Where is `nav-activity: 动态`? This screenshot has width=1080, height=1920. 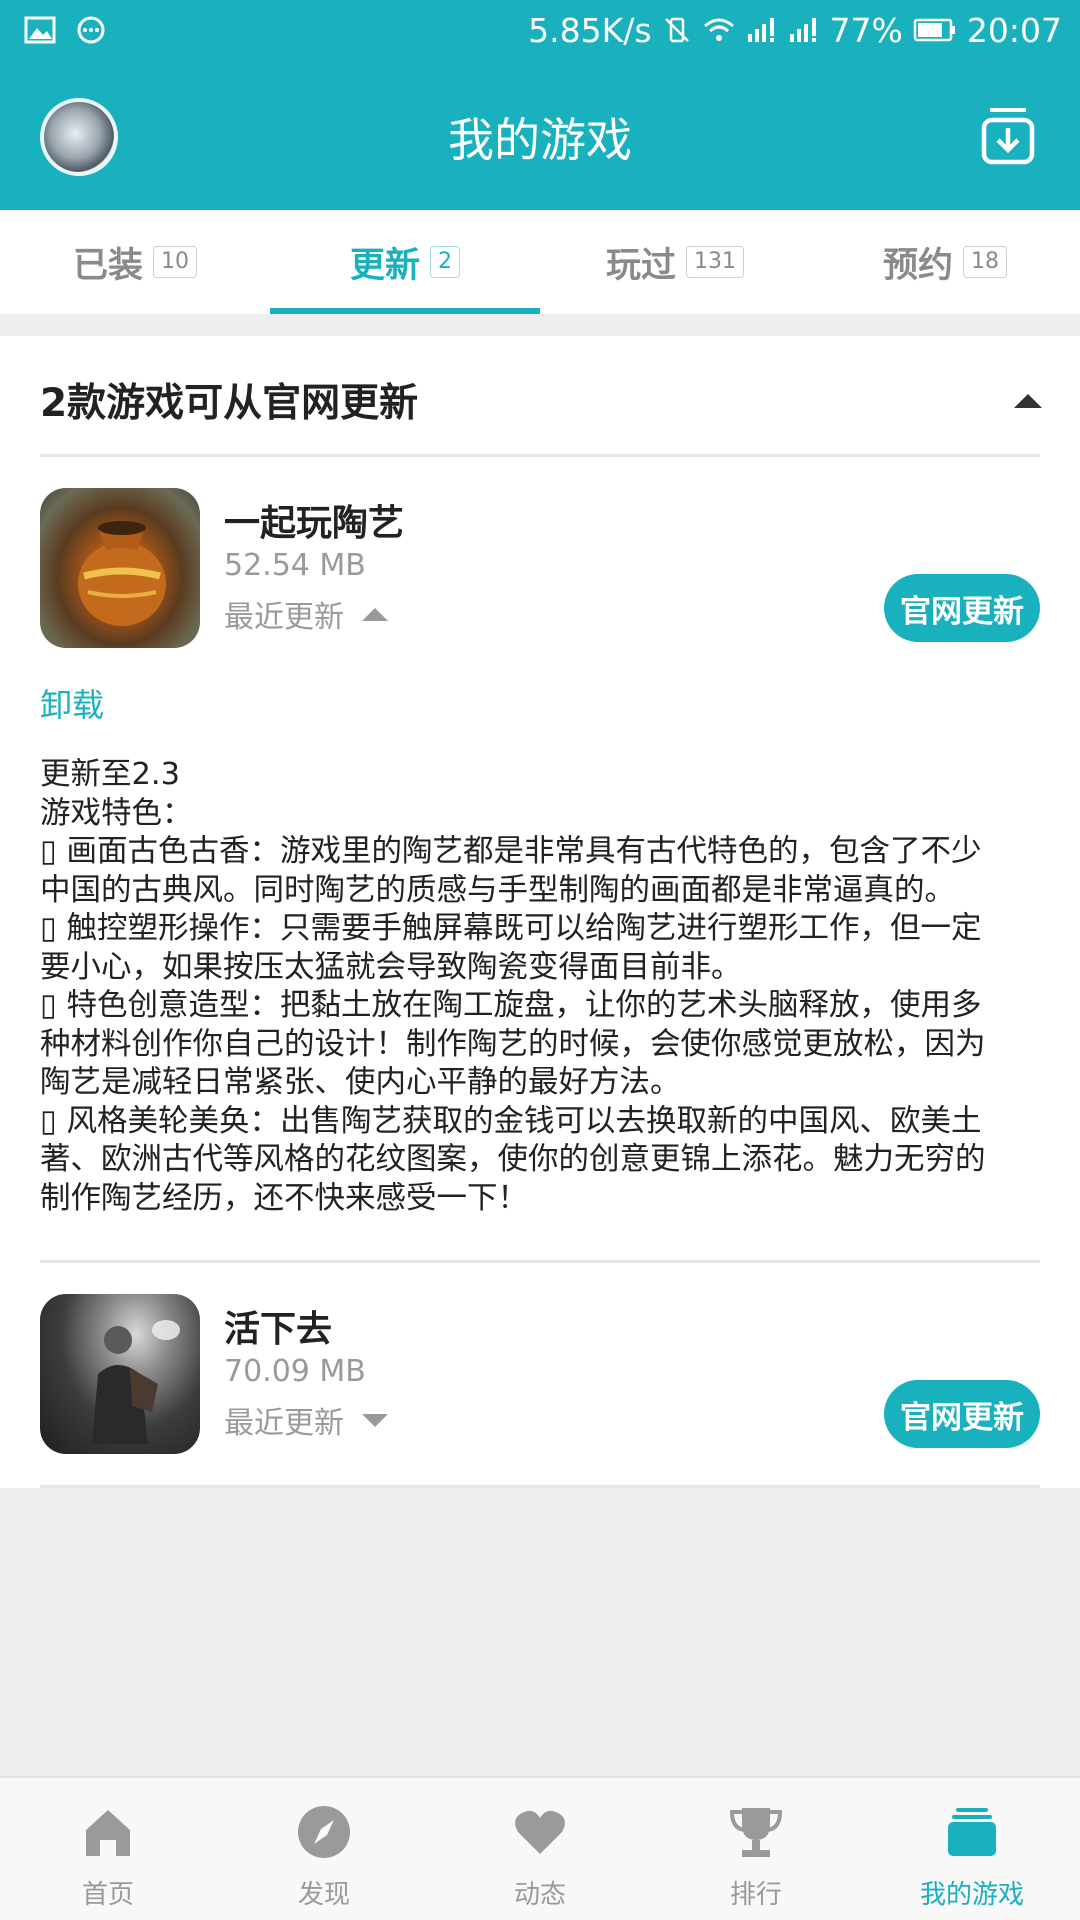 nav-activity: 动态 is located at coordinates (540, 1849).